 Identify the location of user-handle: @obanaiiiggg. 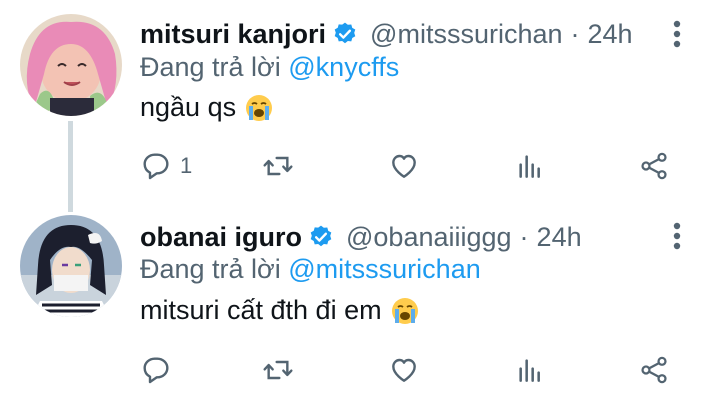
(429, 237).